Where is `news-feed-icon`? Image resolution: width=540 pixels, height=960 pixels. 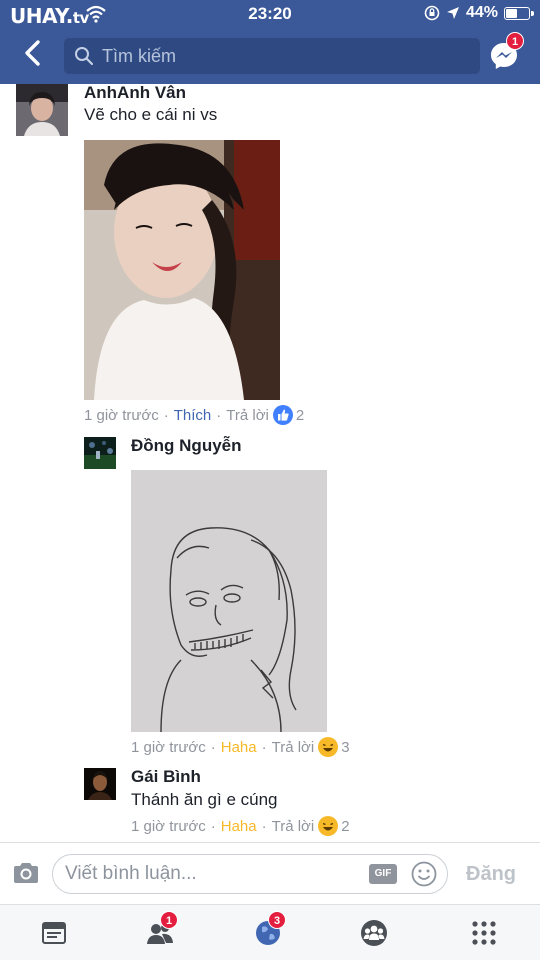 news-feed-icon is located at coordinates (54, 933).